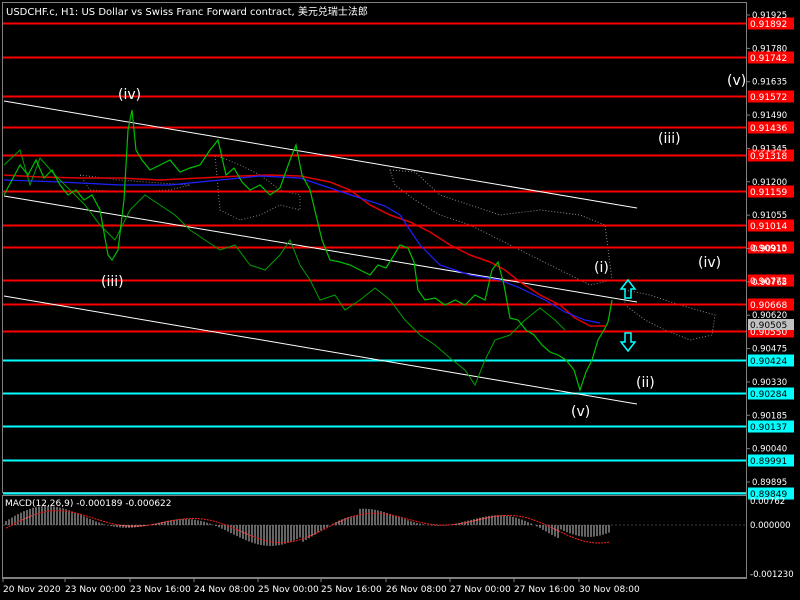 The image size is (800, 600). I want to click on down-arrow-icon, so click(628, 342).